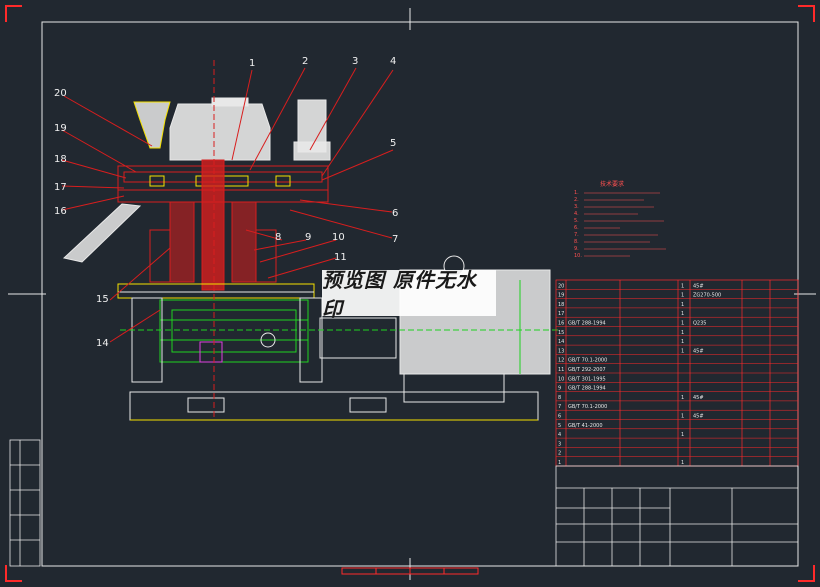 This screenshot has width=820, height=587. I want to click on bom-cell-no: 7, so click(559, 407).